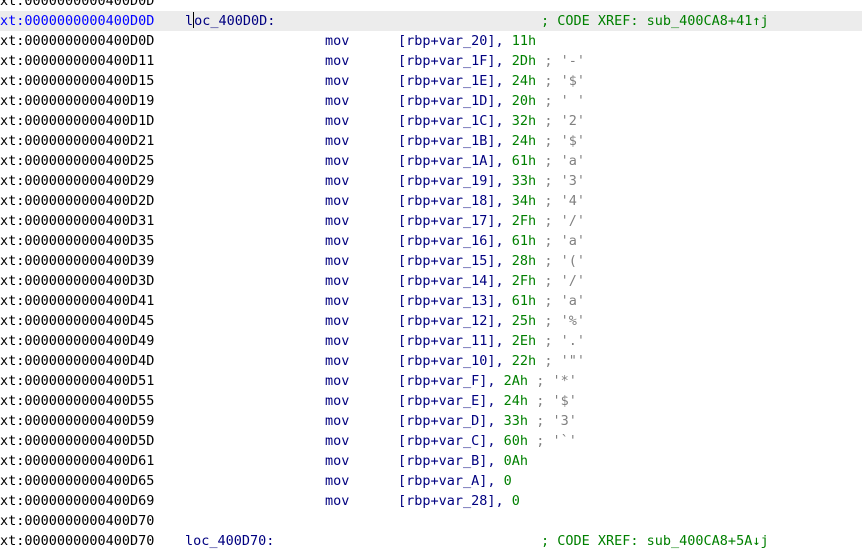  Describe the element at coordinates (77, 421) in the screenshot. I see `address: xt:0000000000400D59` at that location.